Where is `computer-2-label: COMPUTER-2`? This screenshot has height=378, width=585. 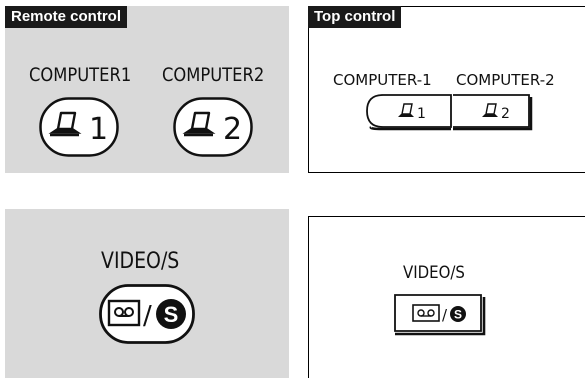
computer-2-label: COMPUTER-2 is located at coordinates (505, 80).